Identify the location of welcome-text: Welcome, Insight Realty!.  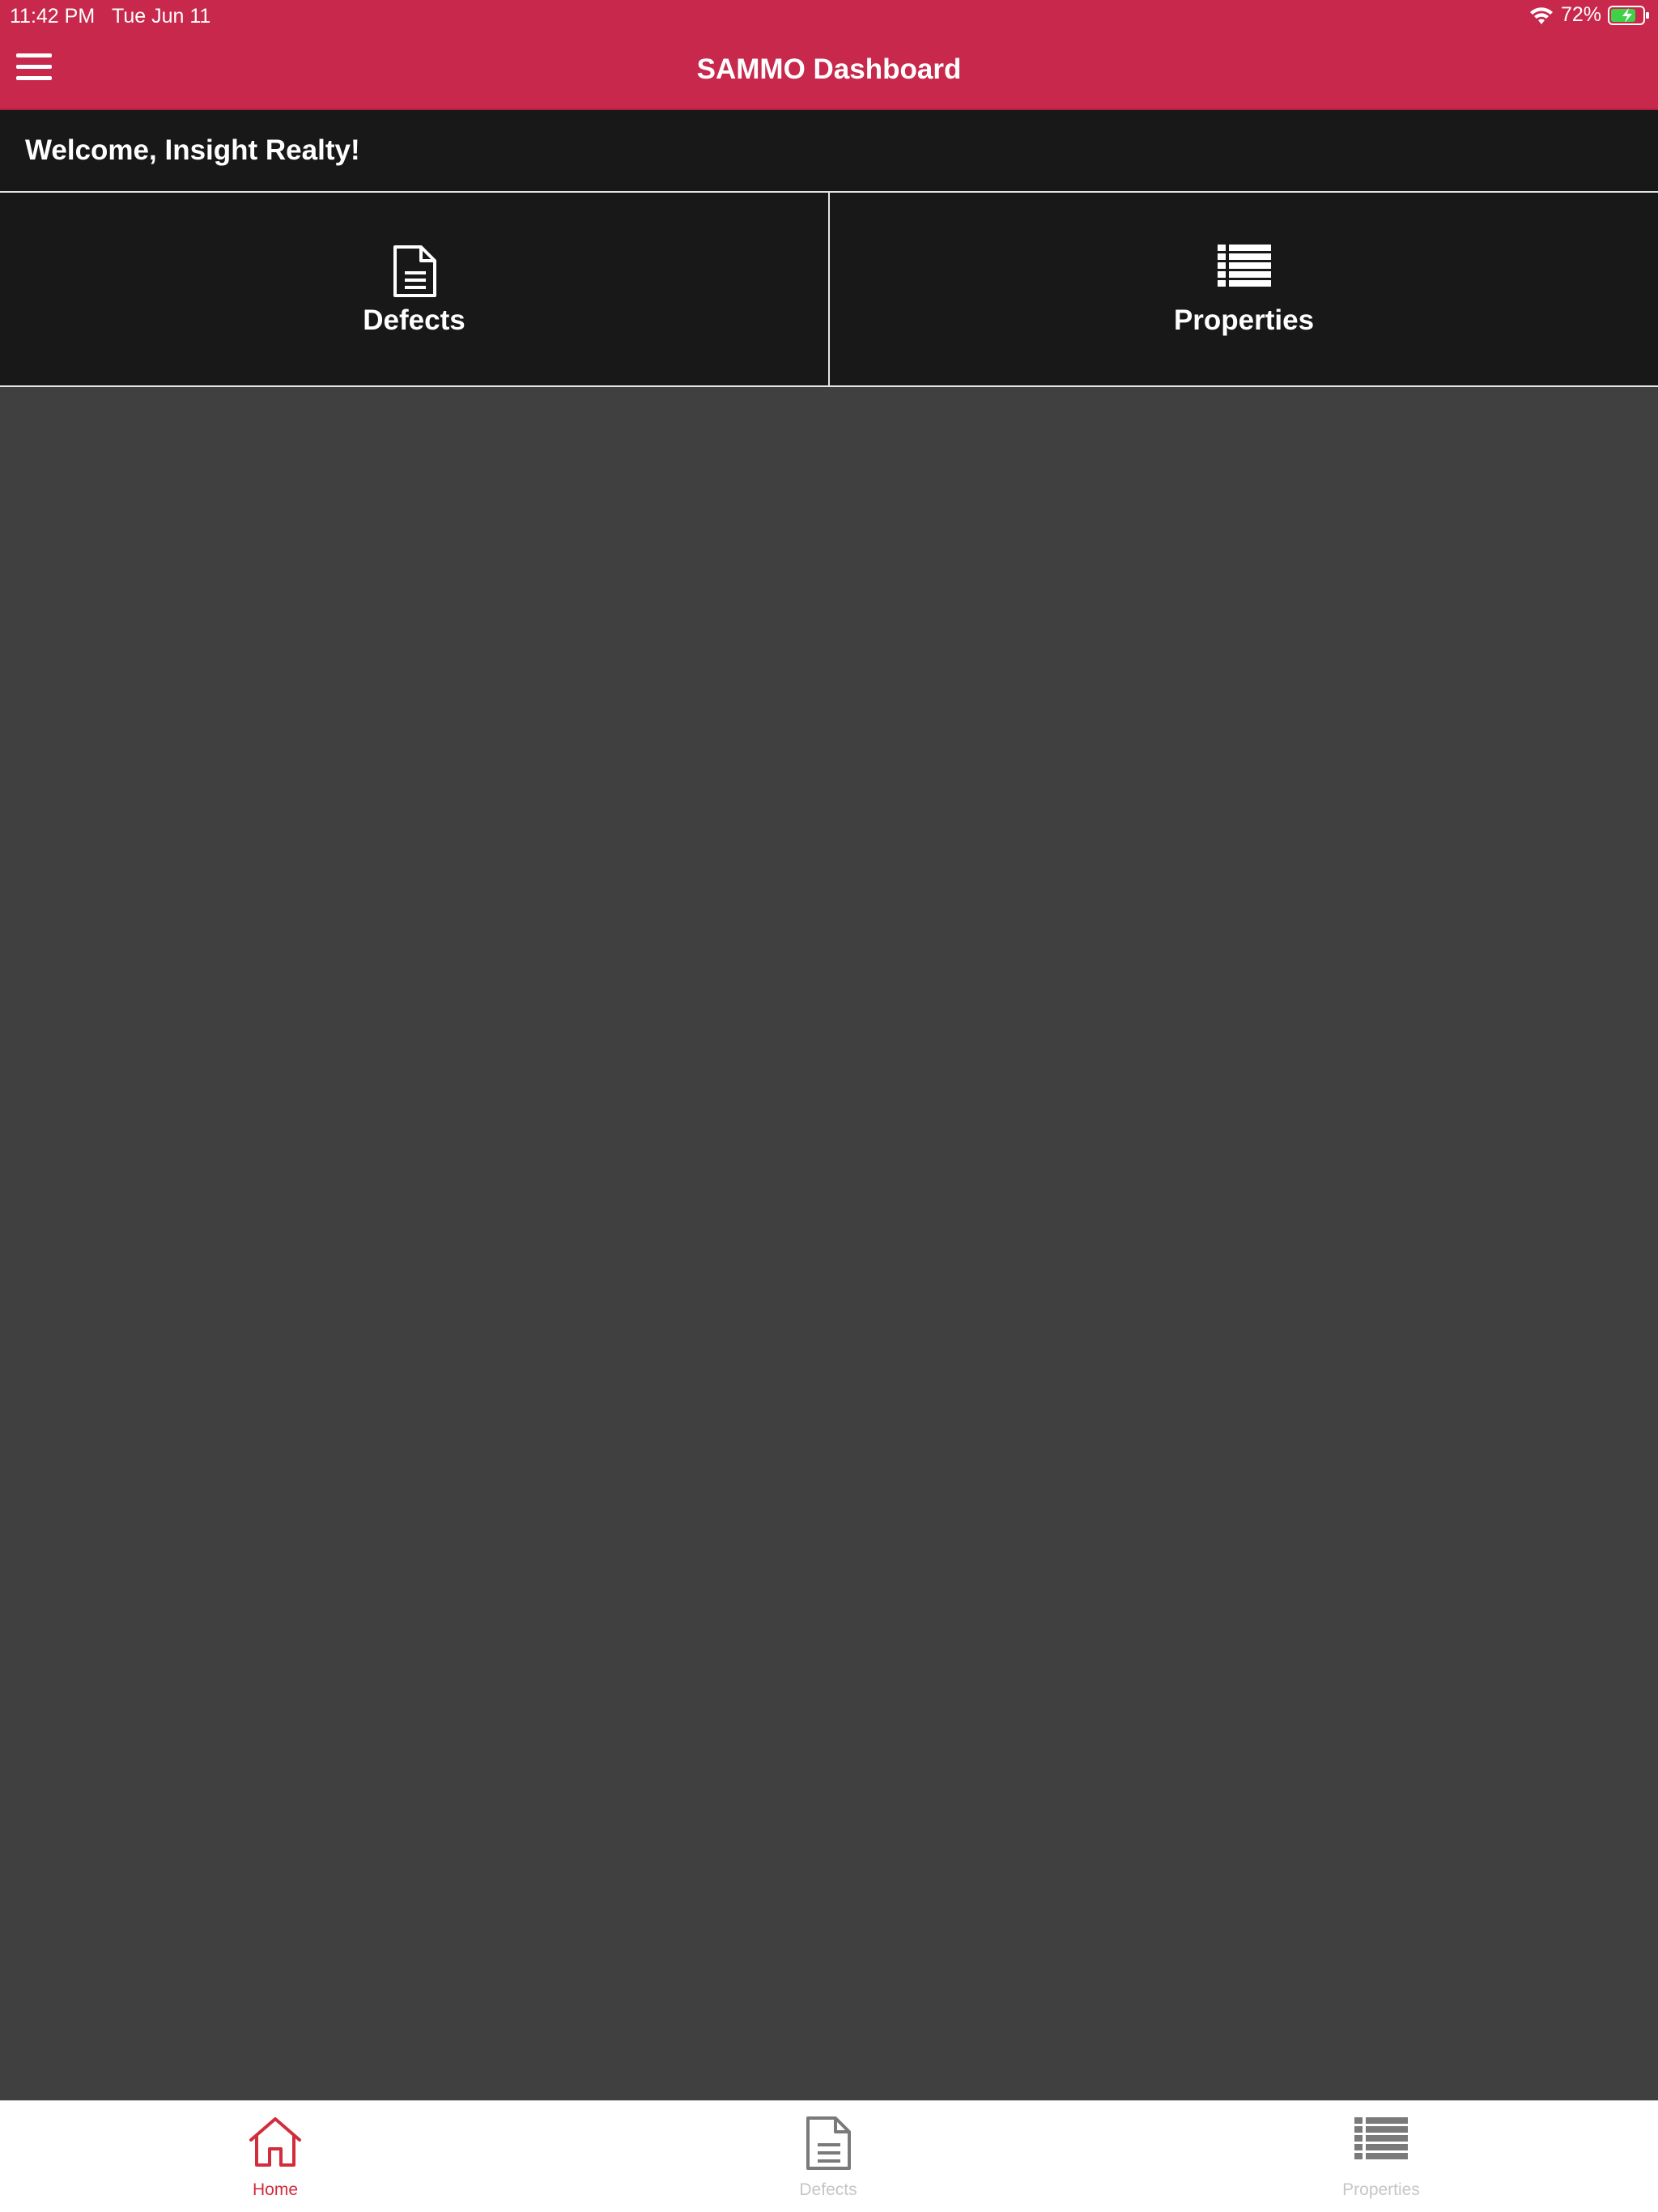
(192, 150).